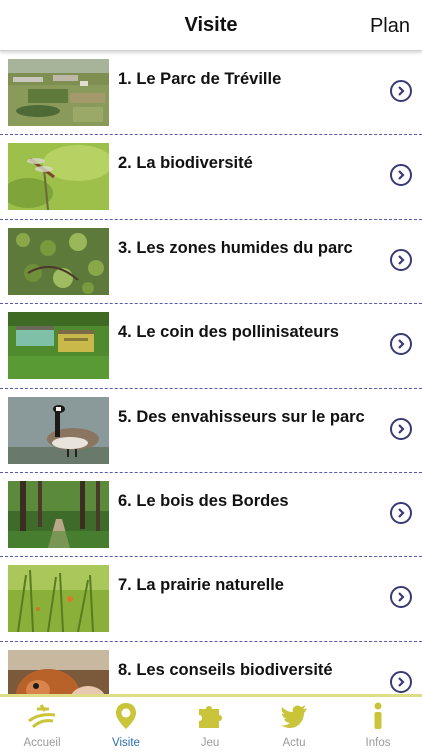 The width and height of the screenshot is (422, 753). What do you see at coordinates (294, 743) in the screenshot?
I see `tab-label: Actu` at bounding box center [294, 743].